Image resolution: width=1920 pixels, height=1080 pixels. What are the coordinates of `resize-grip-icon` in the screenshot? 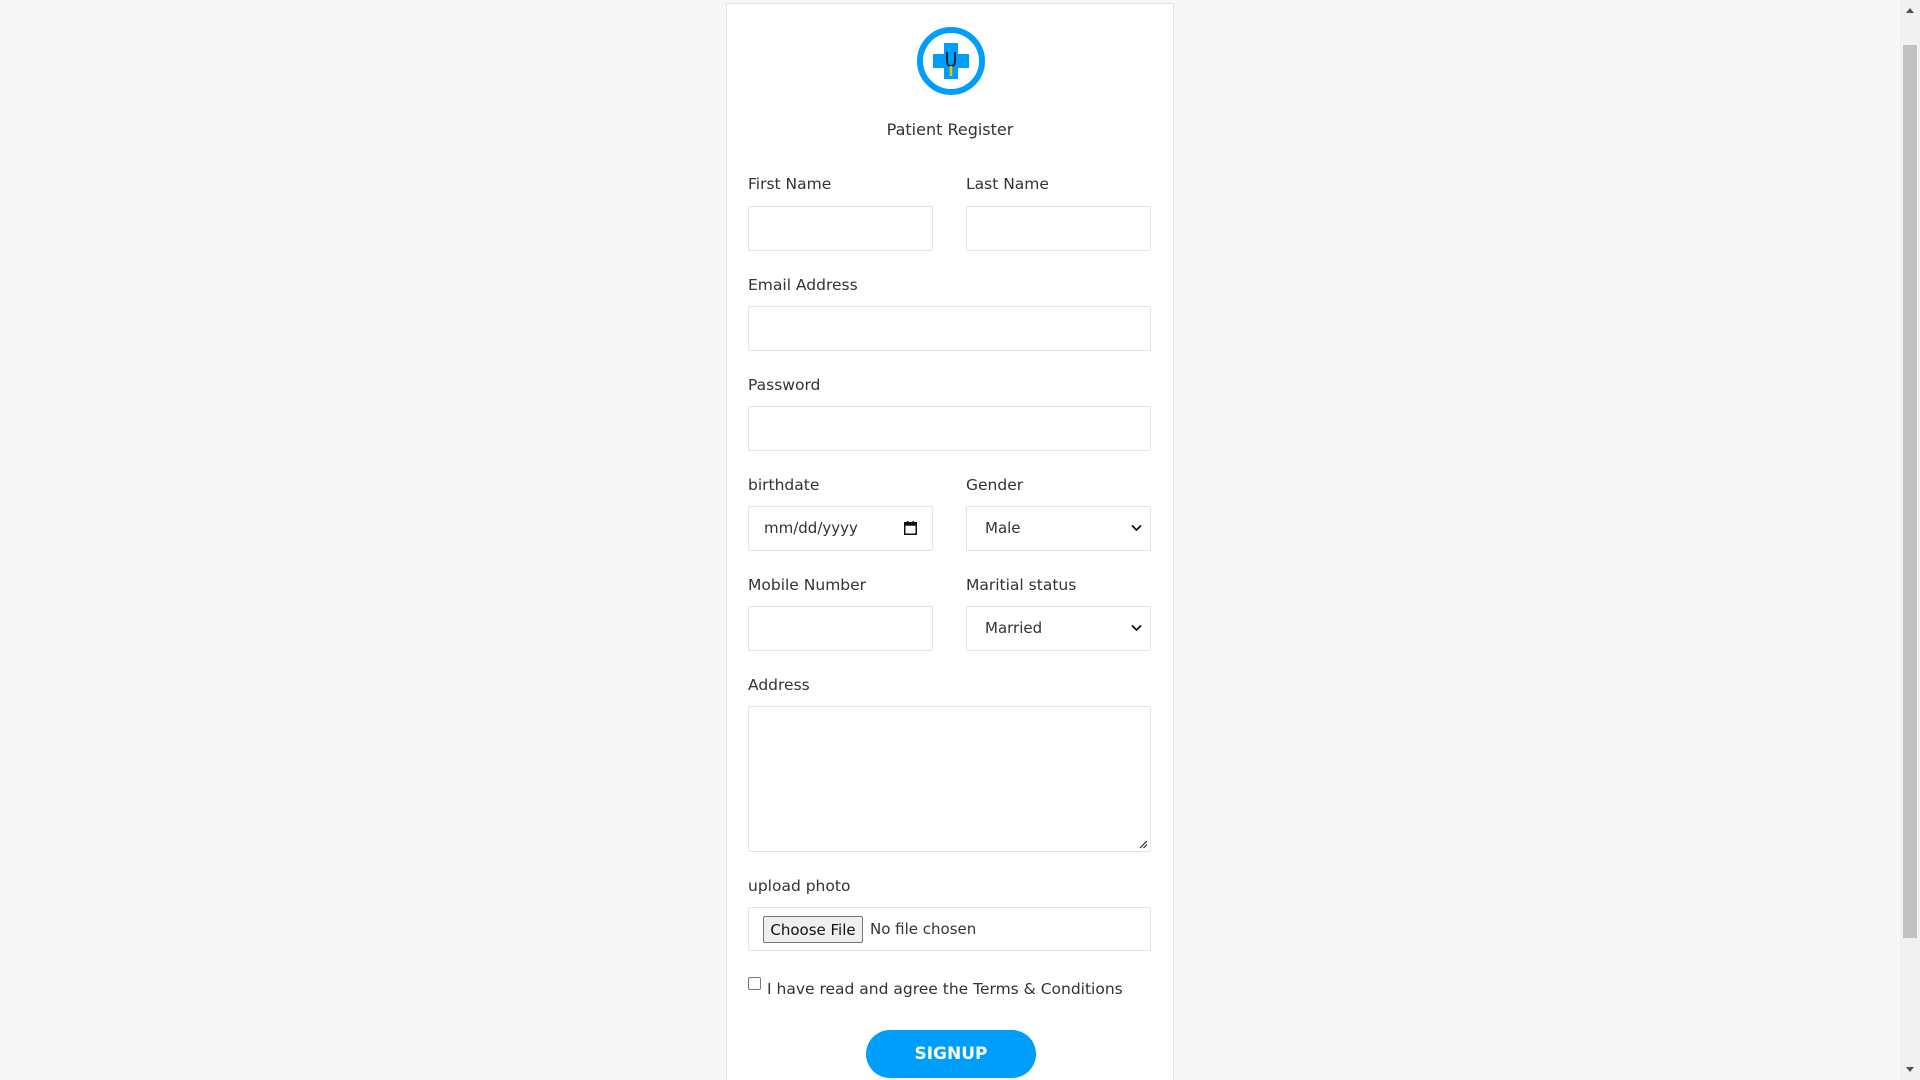 It's located at (1143, 844).